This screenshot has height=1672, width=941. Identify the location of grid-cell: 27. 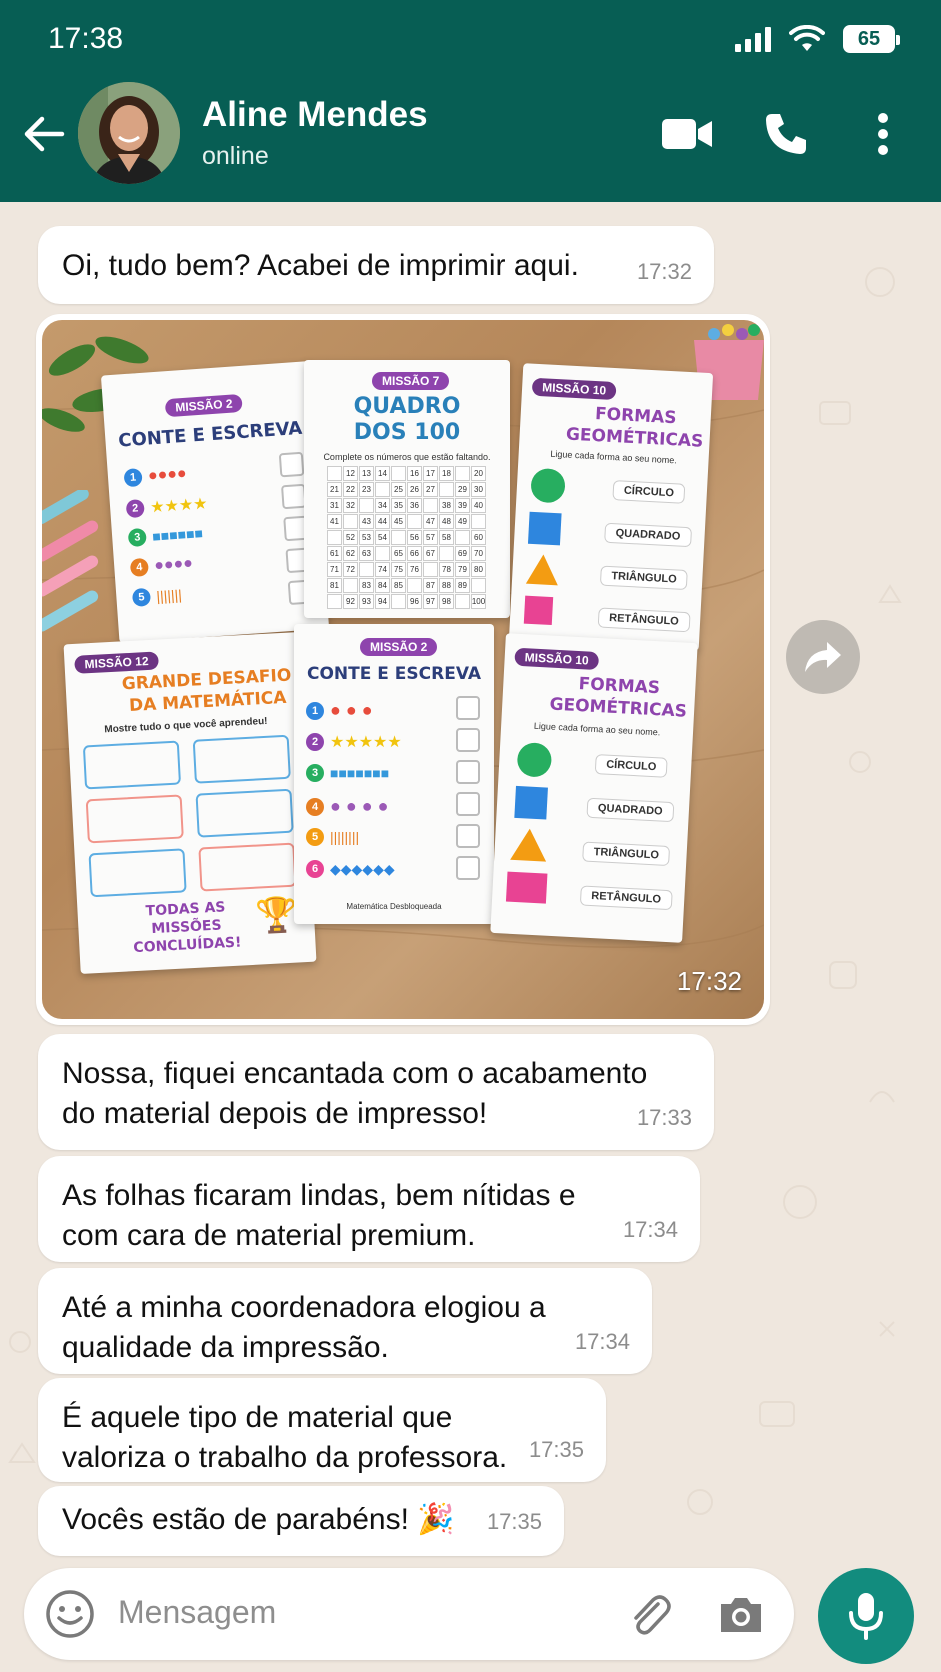
(430, 489).